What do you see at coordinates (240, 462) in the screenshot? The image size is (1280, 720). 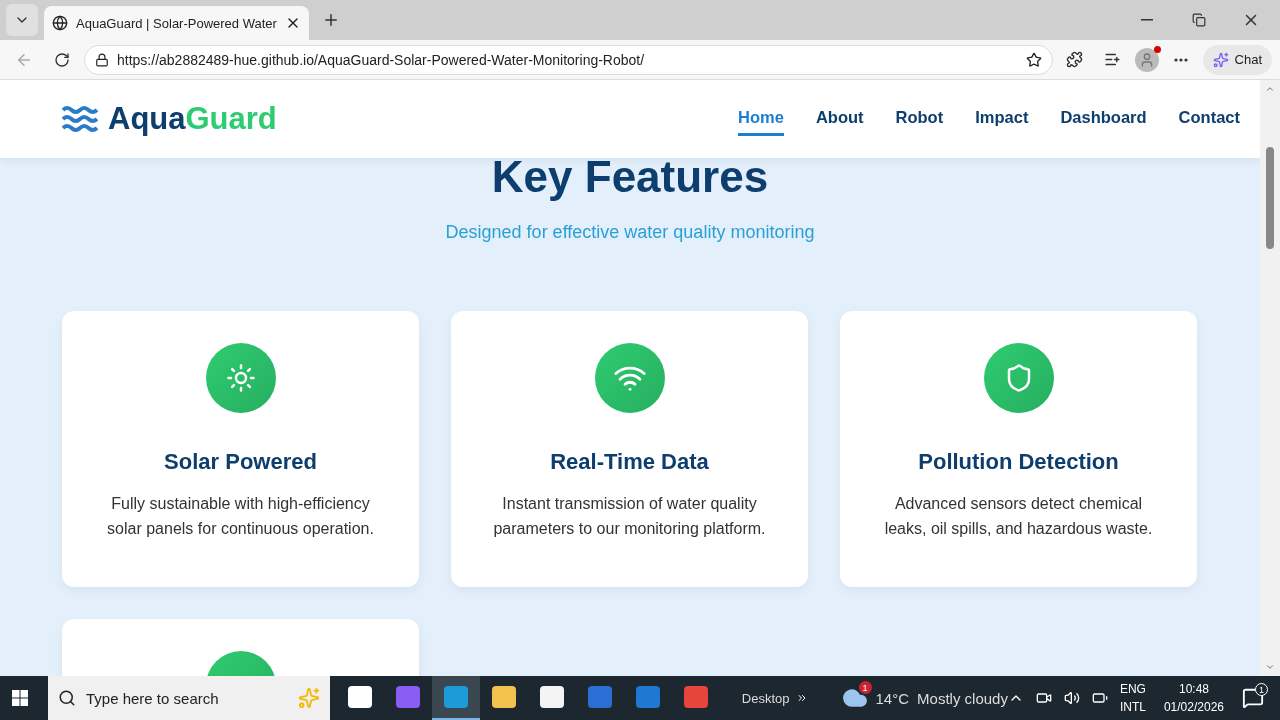 I see `feature-title: Solar Powered` at bounding box center [240, 462].